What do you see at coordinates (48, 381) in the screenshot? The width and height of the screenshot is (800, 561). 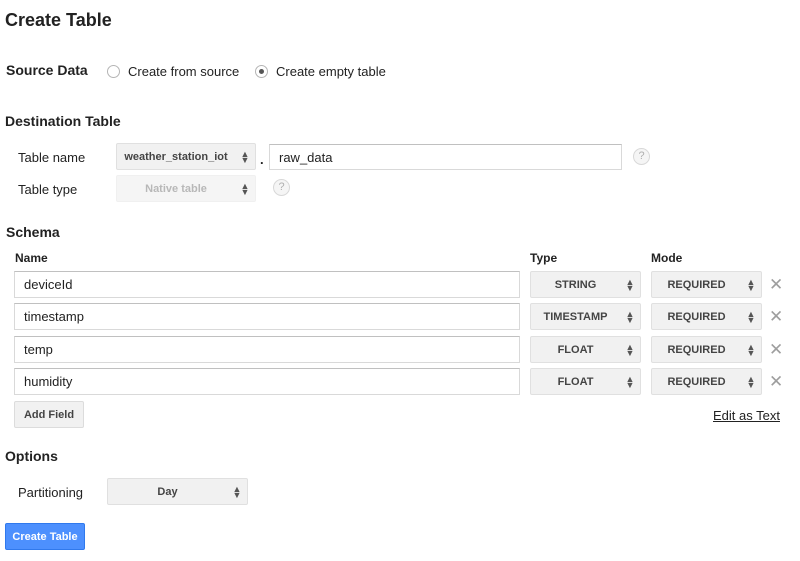 I see `field-name-value: humidity` at bounding box center [48, 381].